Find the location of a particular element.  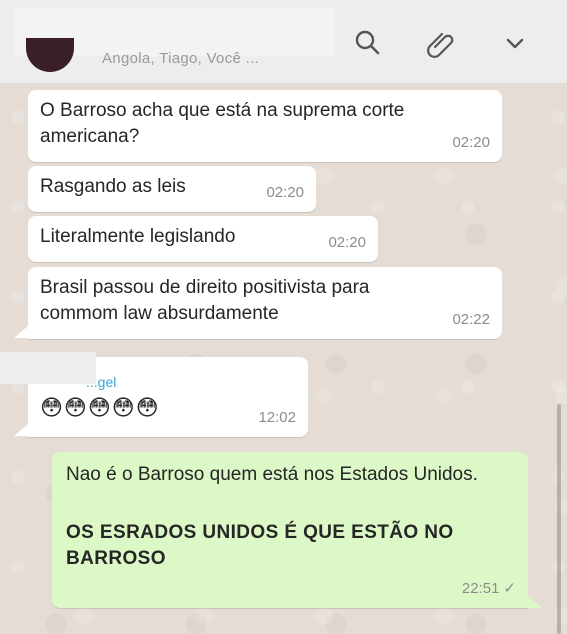

paperclip-icon is located at coordinates (441, 43).